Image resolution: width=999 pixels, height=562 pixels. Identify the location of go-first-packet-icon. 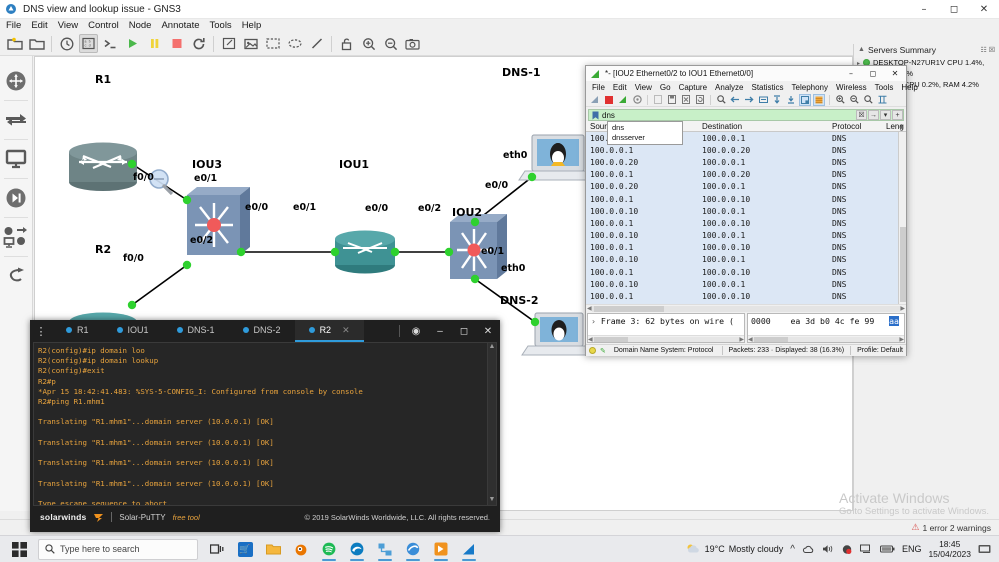
(777, 100).